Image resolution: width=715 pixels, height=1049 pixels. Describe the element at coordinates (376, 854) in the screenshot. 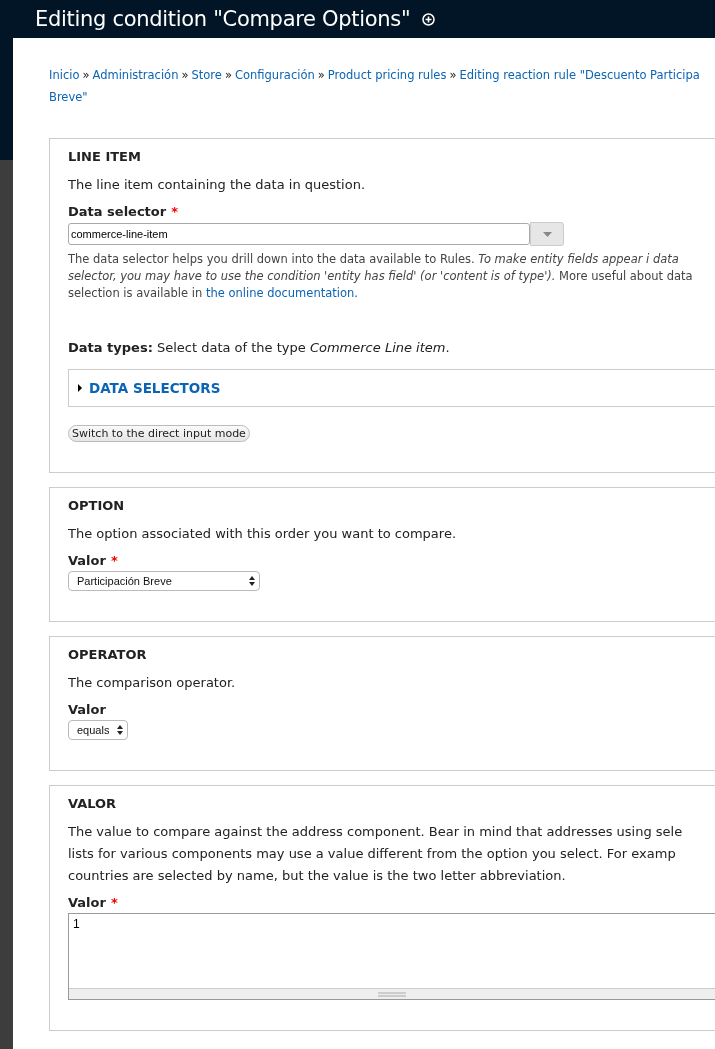

I see `section-description: The value to compare against the address component. Bear in mind that addresses using sele lists for various components may use a value different from the option you select. For examp countries are selected by name, but the value is the two letter abbreviation.` at that location.